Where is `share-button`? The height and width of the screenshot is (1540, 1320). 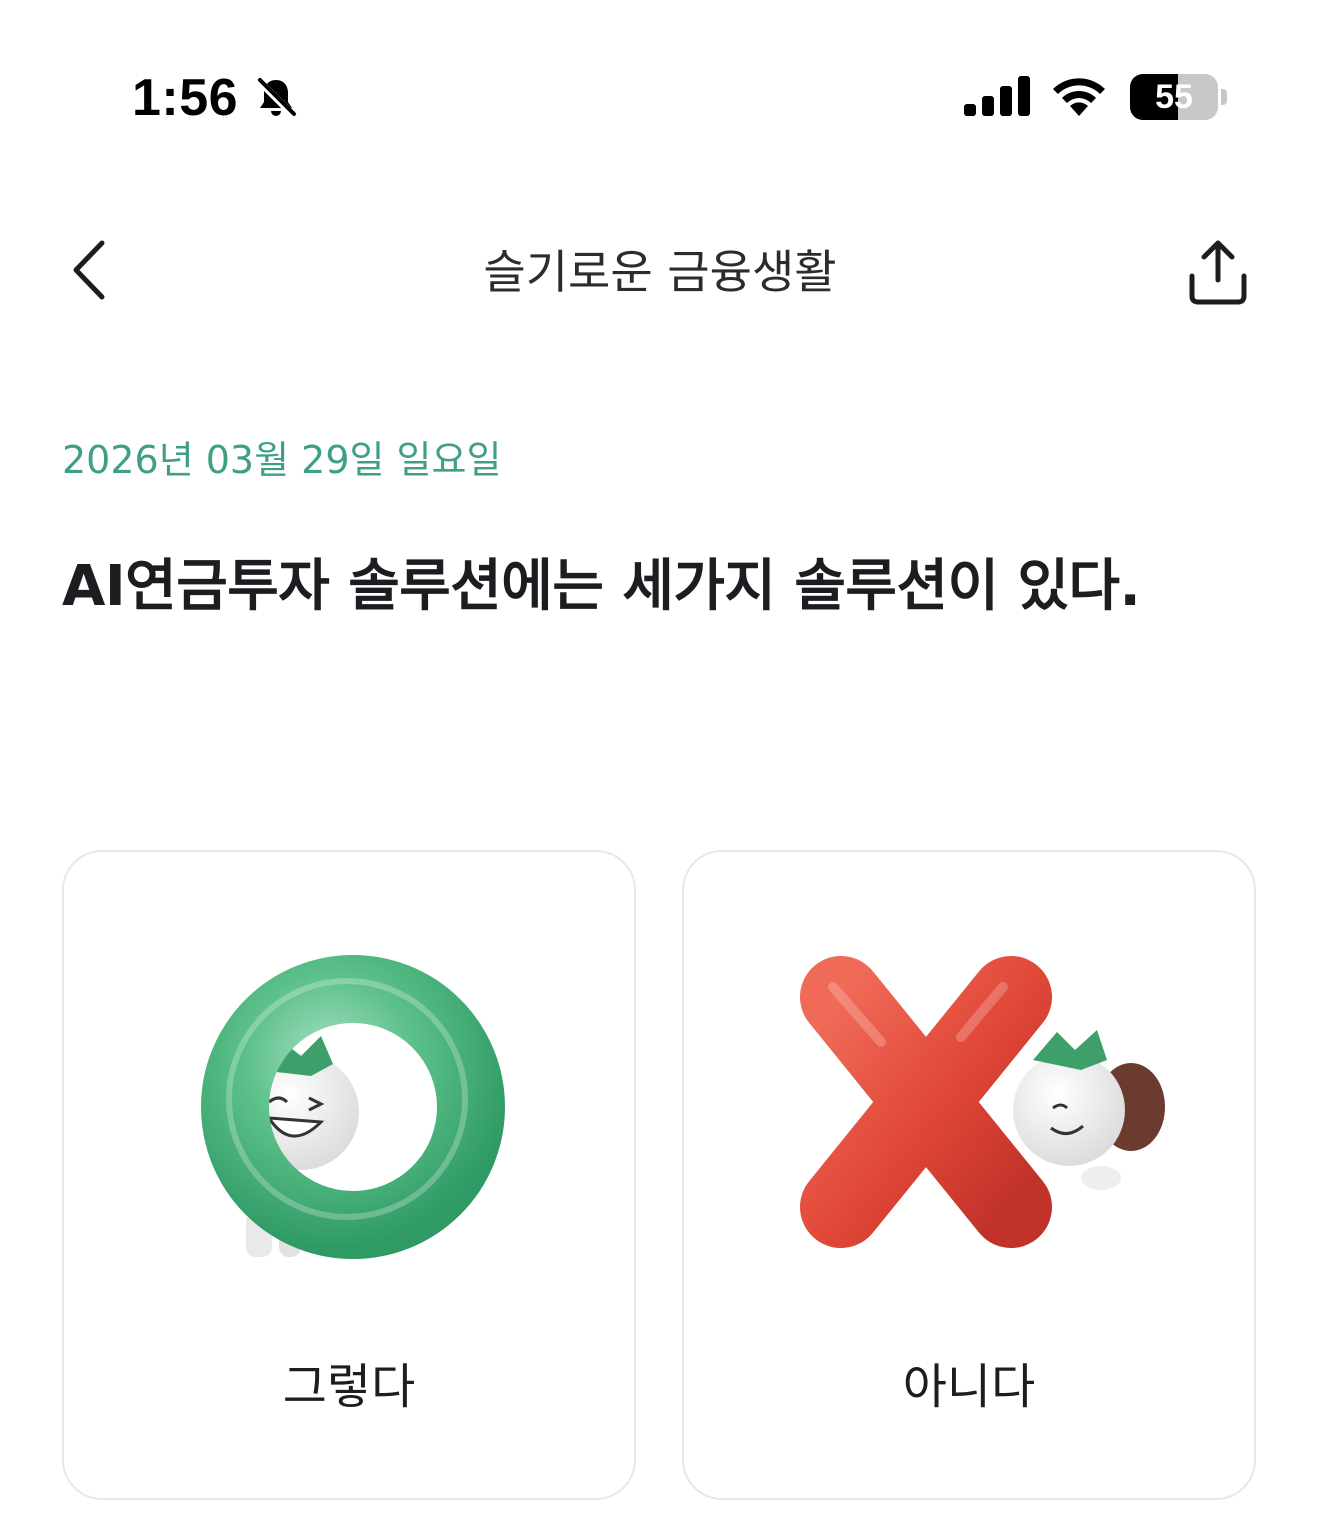
share-button is located at coordinates (1218, 272).